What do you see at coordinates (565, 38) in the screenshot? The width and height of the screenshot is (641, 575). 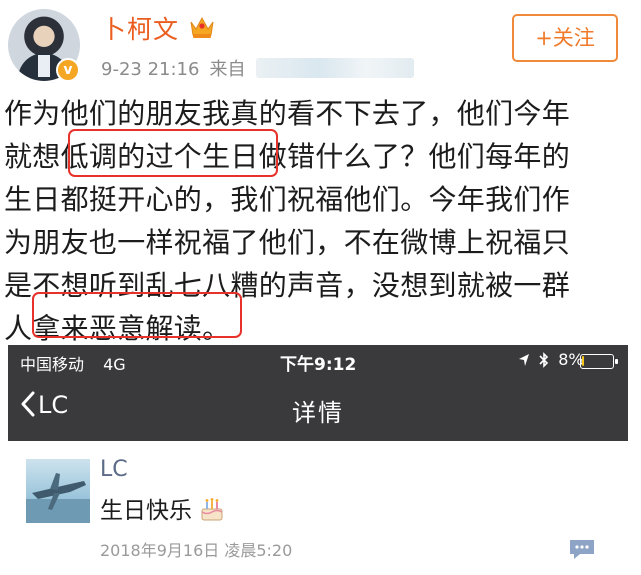 I see `follow-button: +关注` at bounding box center [565, 38].